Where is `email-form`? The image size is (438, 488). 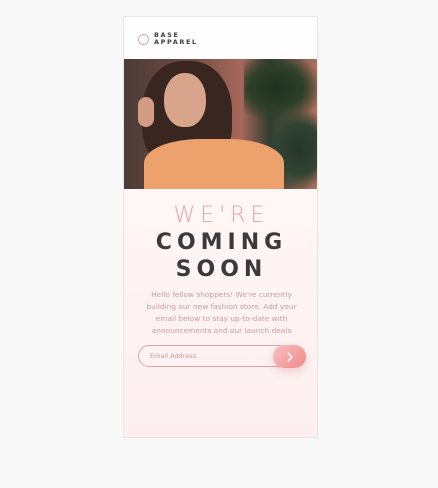 email-form is located at coordinates (222, 357).